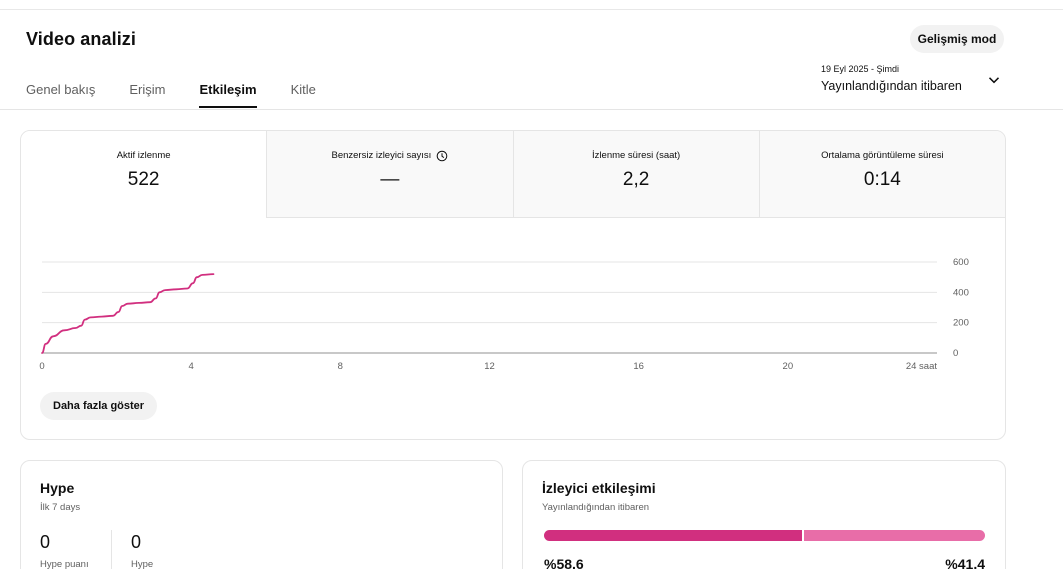 This screenshot has width=1063, height=569. Describe the element at coordinates (143, 179) in the screenshot. I see `metric-value: 522` at that location.